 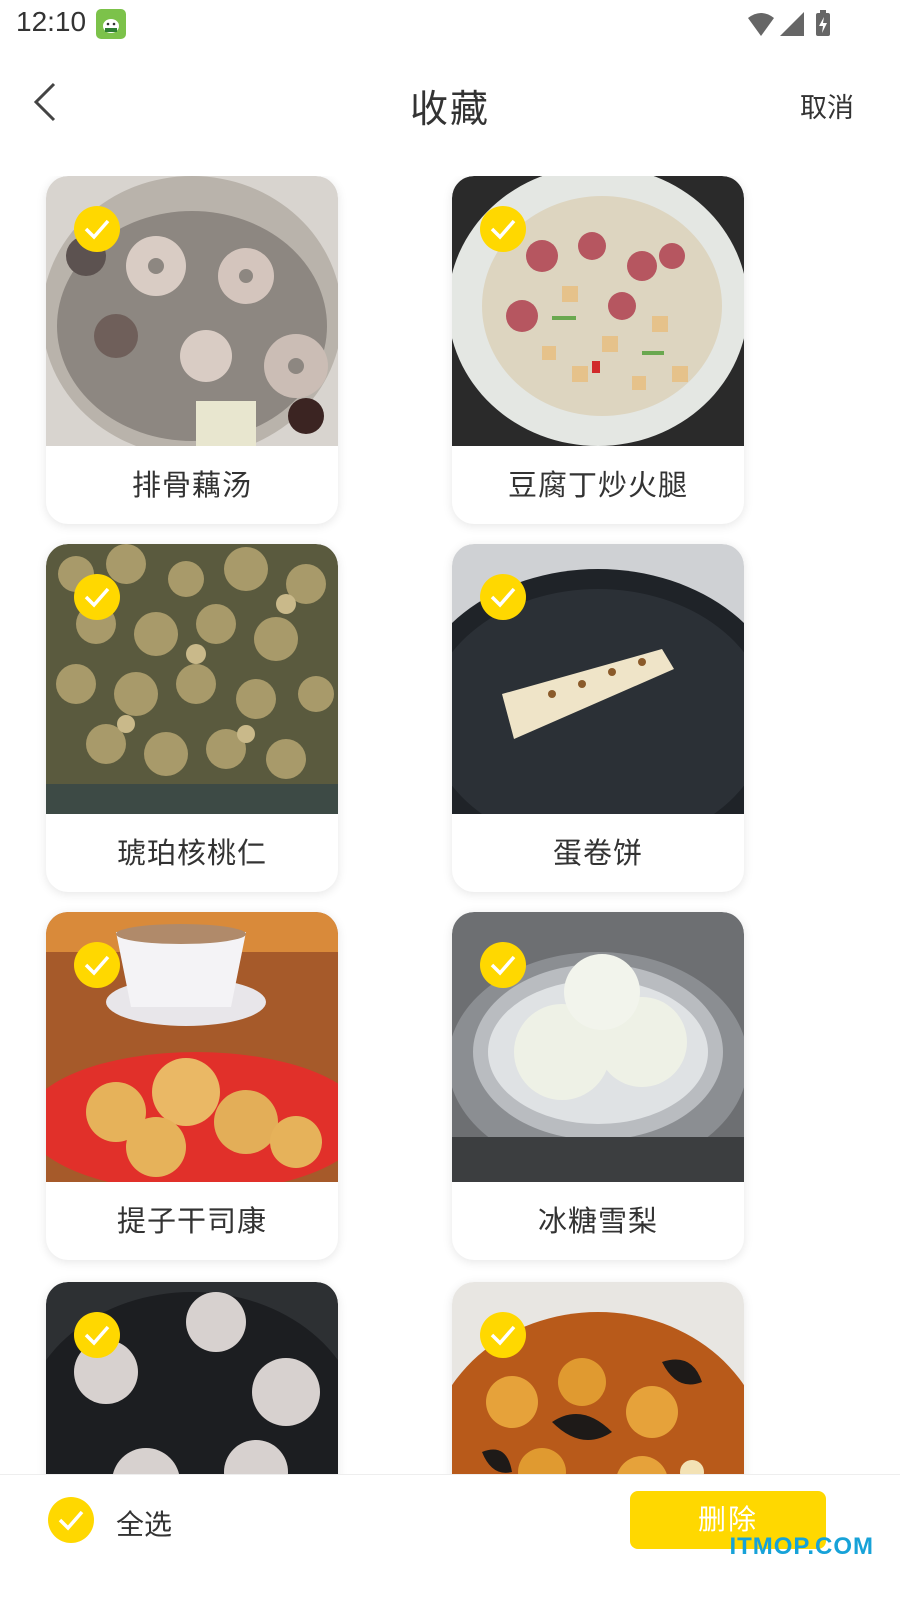 What do you see at coordinates (191, 853) in the screenshot?
I see `recipe-name: 琥珀核桃仁` at bounding box center [191, 853].